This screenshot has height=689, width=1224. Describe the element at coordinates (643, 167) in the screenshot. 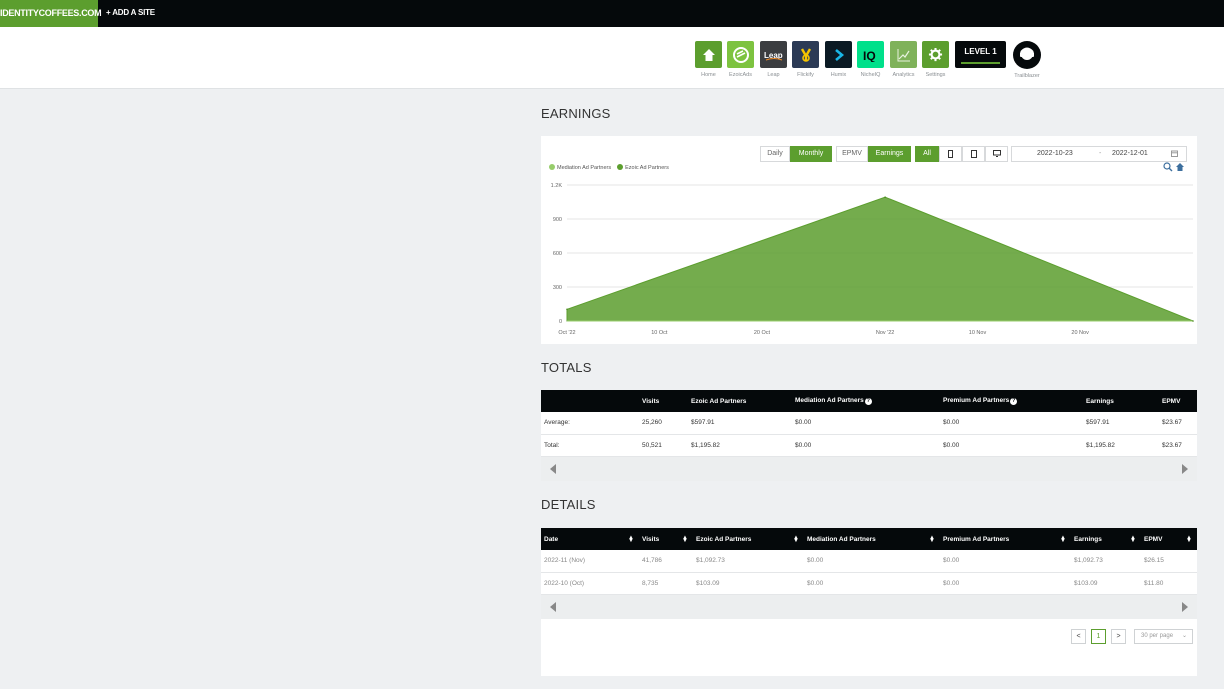

I see `legend-item-ezoic: Ezoic Ad Partners` at that location.